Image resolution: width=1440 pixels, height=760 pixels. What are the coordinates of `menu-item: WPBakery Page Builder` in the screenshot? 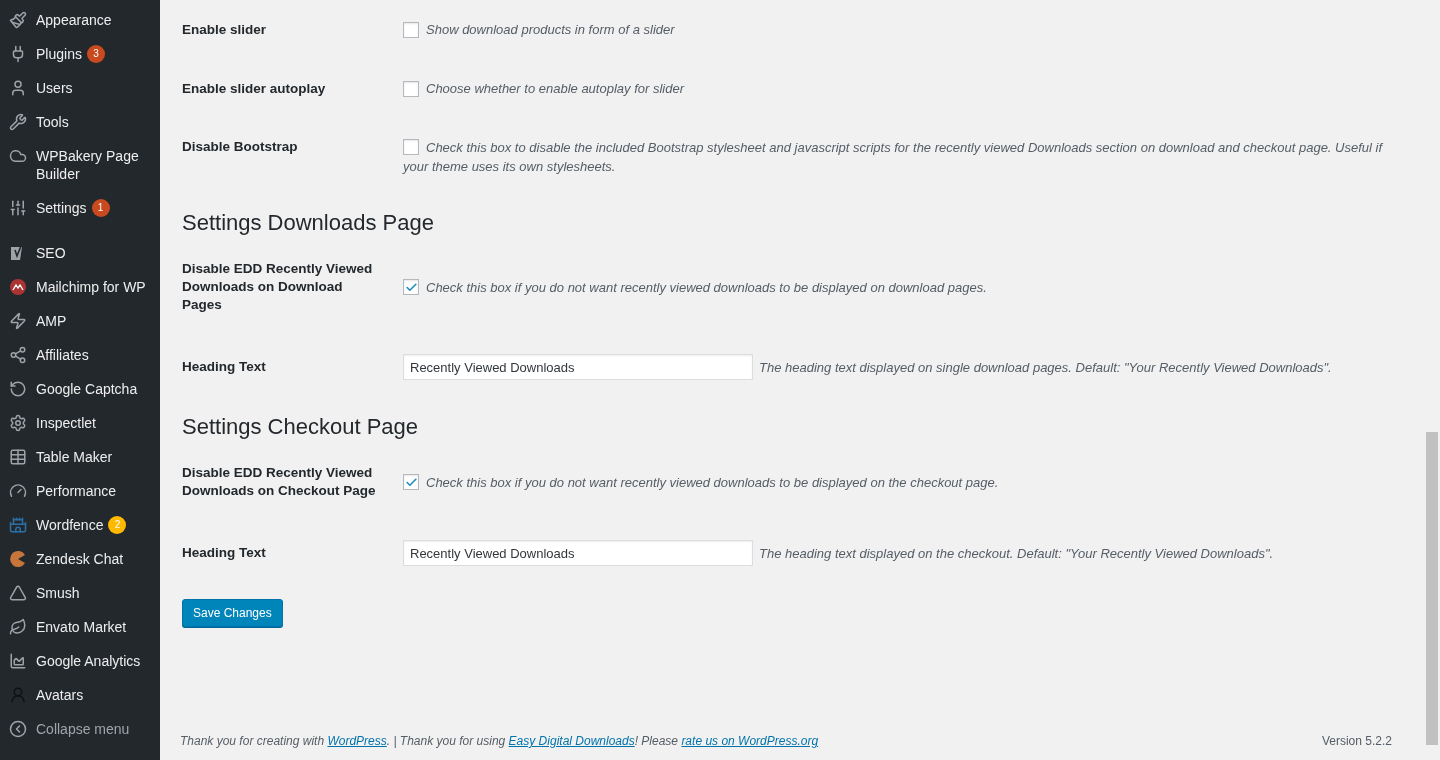 It's located at (80, 165).